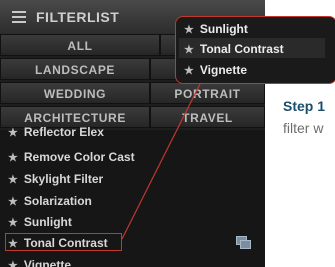  What do you see at coordinates (303, 128) in the screenshot?
I see `step-text: filter w` at bounding box center [303, 128].